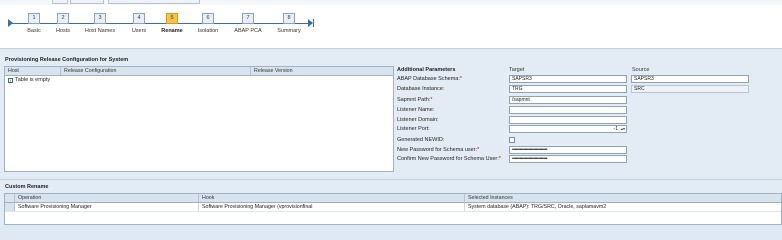 The height and width of the screenshot is (240, 782). Describe the element at coordinates (421, 89) in the screenshot. I see `param-label: Database Instance:` at that location.